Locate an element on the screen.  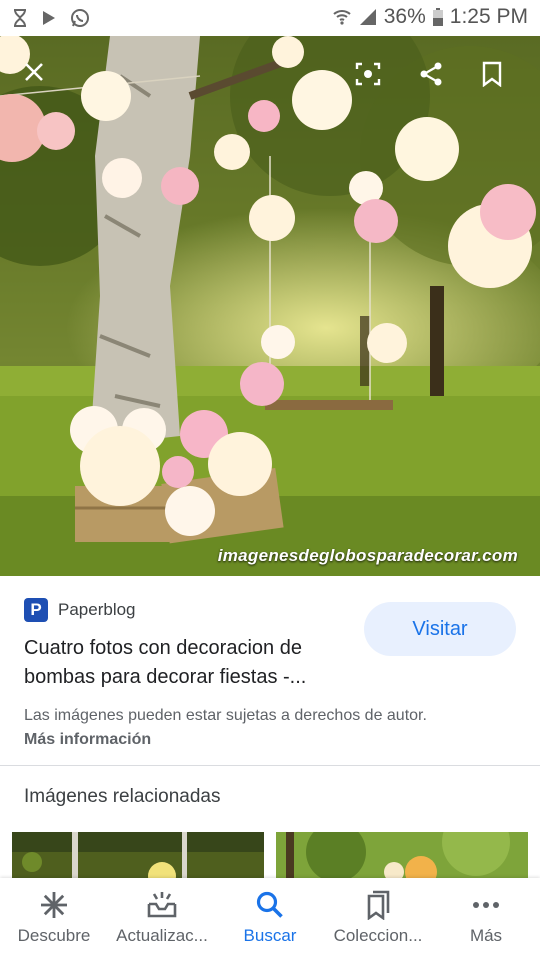
clock: 1:25 PM is located at coordinates (488, 16).